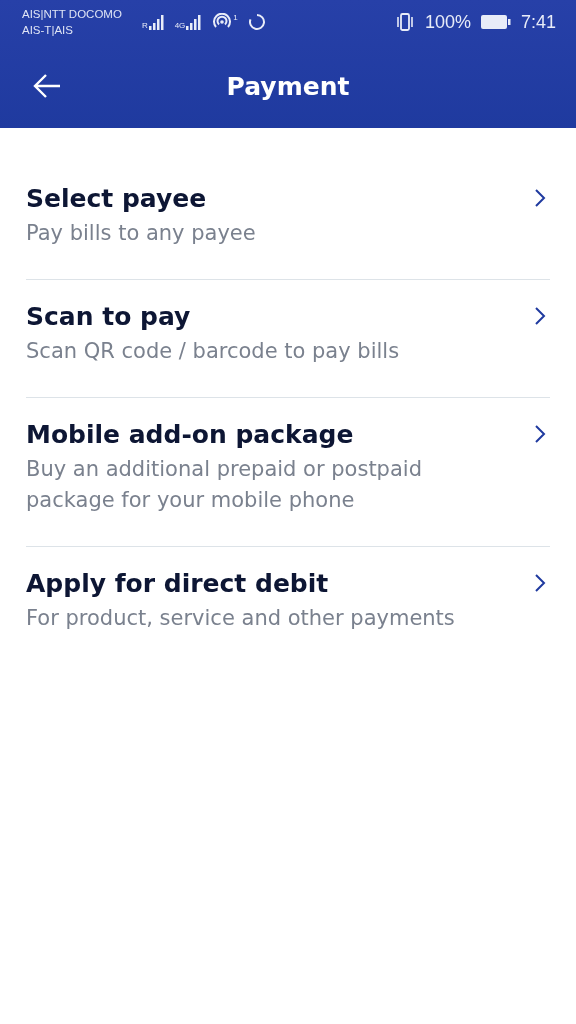 This screenshot has width=576, height=1024. Describe the element at coordinates (538, 22) in the screenshot. I see `clock-time: 7:41` at that location.